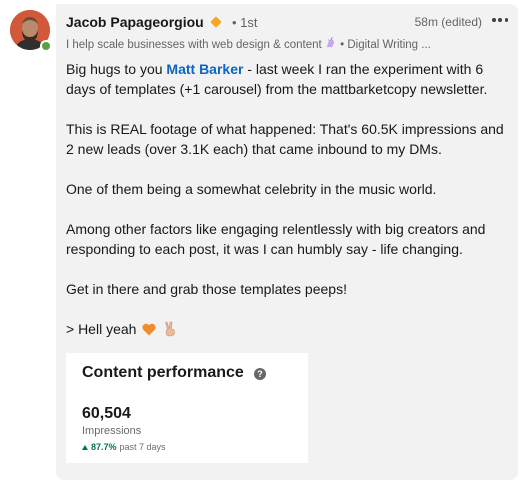 The image size is (528, 486). I want to click on impressions-trend: 87.7% past 7 days, so click(124, 447).